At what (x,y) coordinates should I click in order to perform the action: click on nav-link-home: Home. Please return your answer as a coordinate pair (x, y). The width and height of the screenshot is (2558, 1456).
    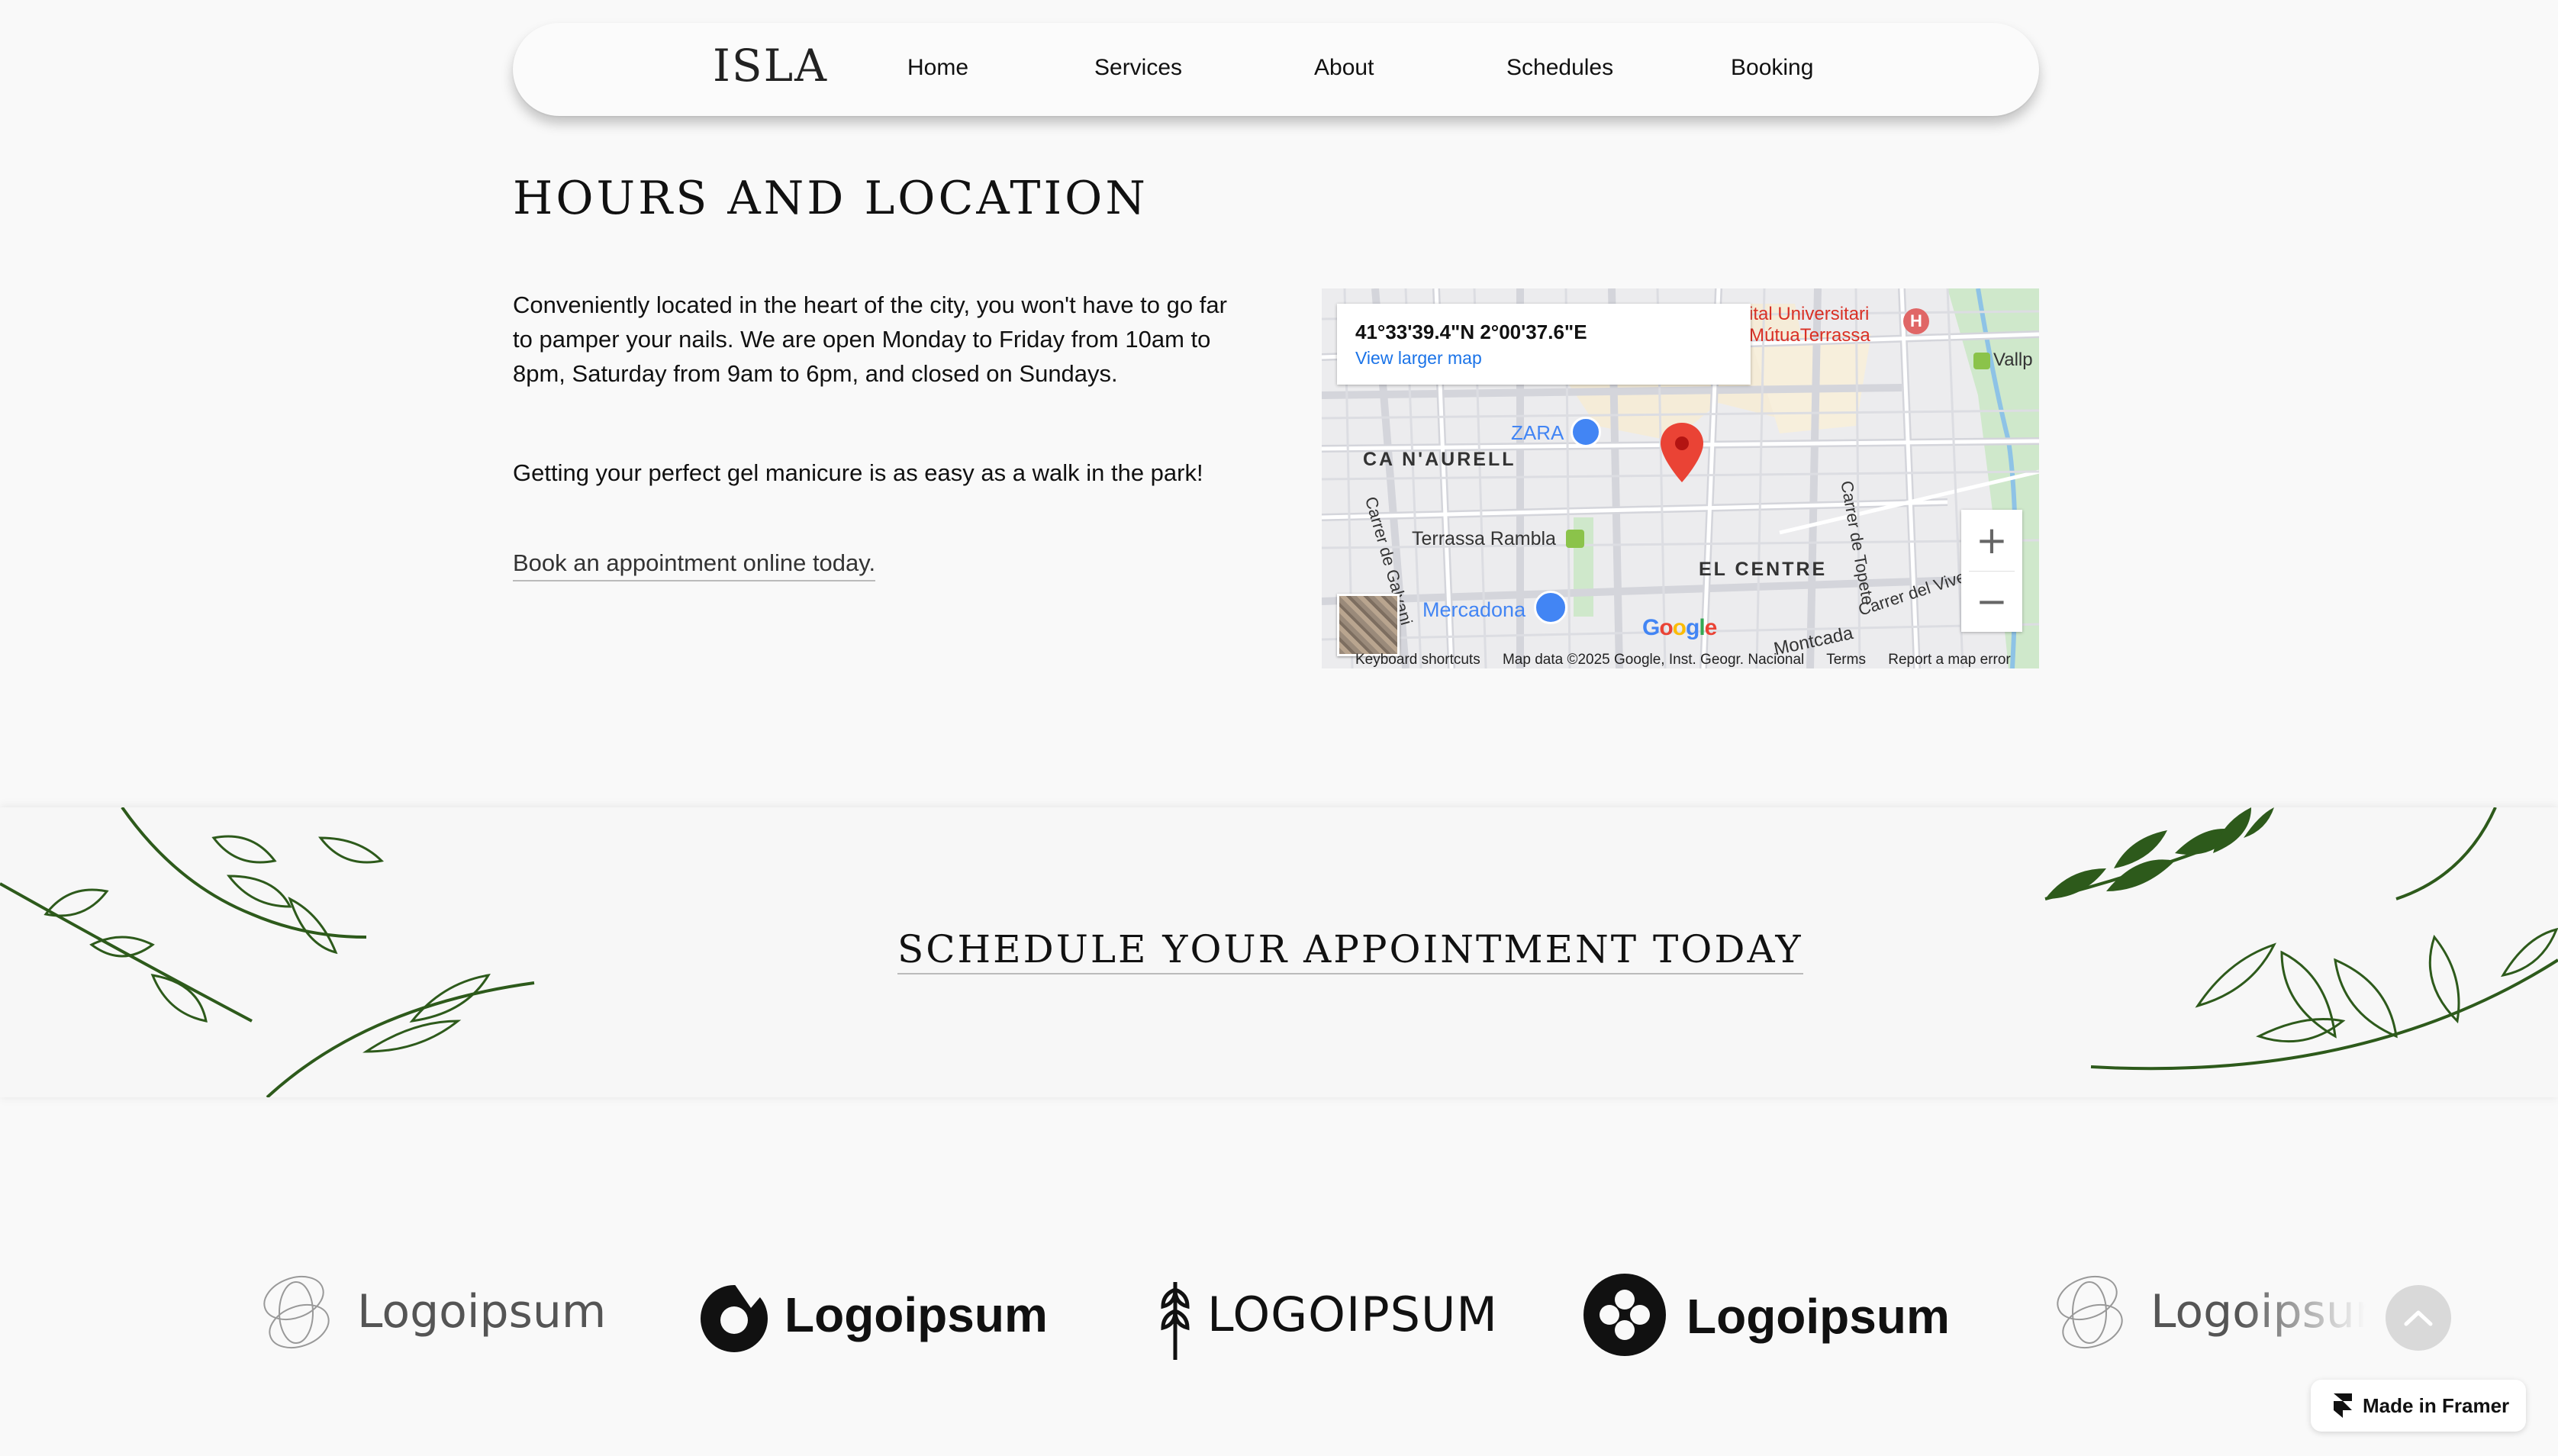
    Looking at the image, I should click on (937, 68).